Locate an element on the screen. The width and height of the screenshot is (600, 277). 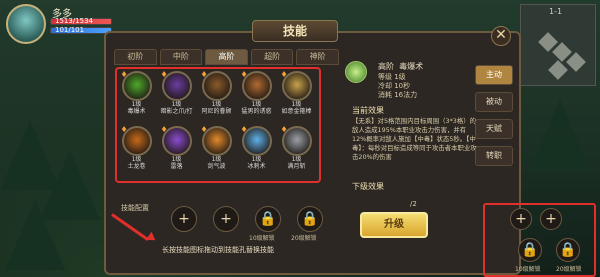
close-button: ✕ is located at coordinates (501, 36).